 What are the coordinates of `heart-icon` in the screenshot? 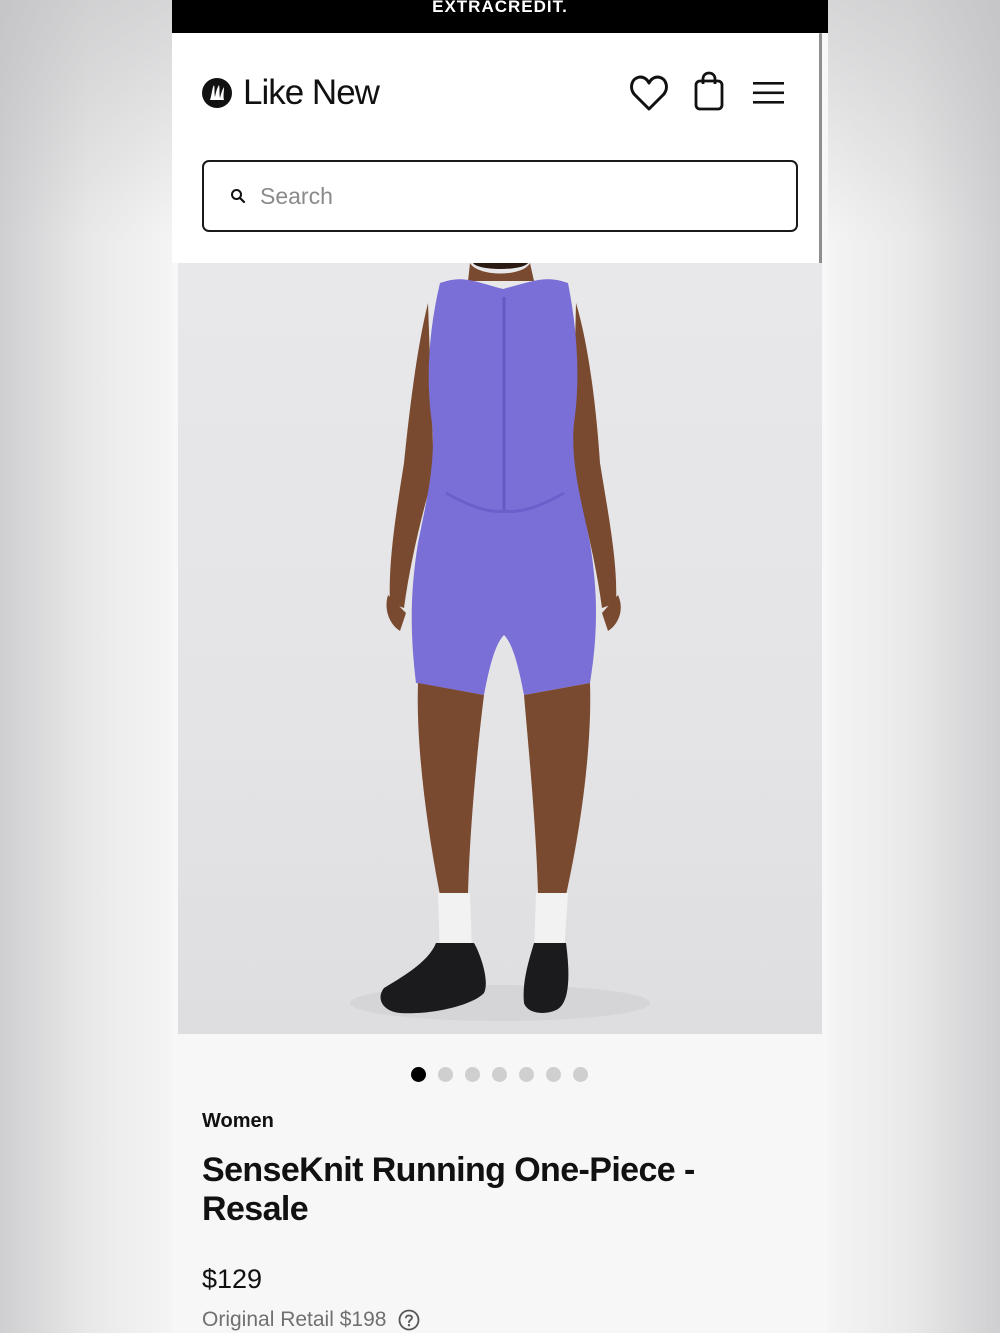 It's located at (649, 93).